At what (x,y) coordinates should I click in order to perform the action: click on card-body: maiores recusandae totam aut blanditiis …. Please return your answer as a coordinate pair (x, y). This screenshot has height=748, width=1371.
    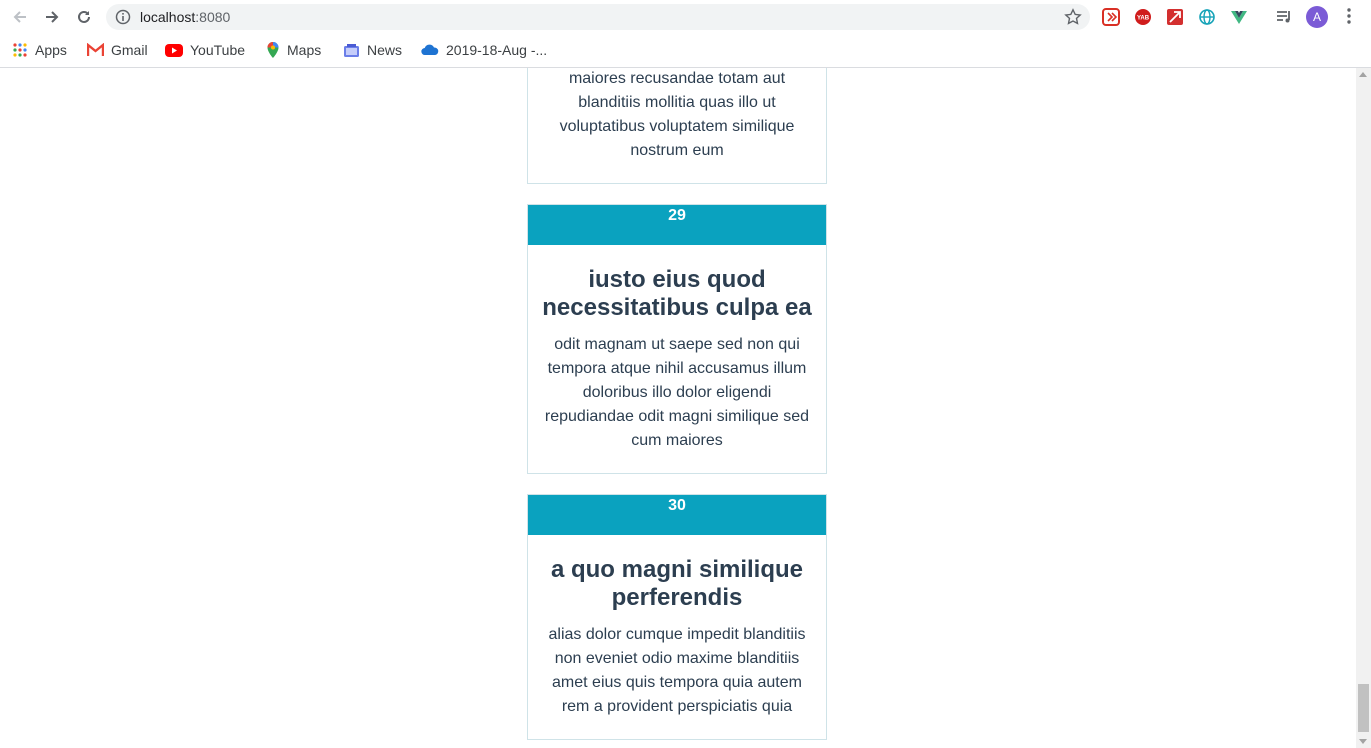
    Looking at the image, I should click on (677, 115).